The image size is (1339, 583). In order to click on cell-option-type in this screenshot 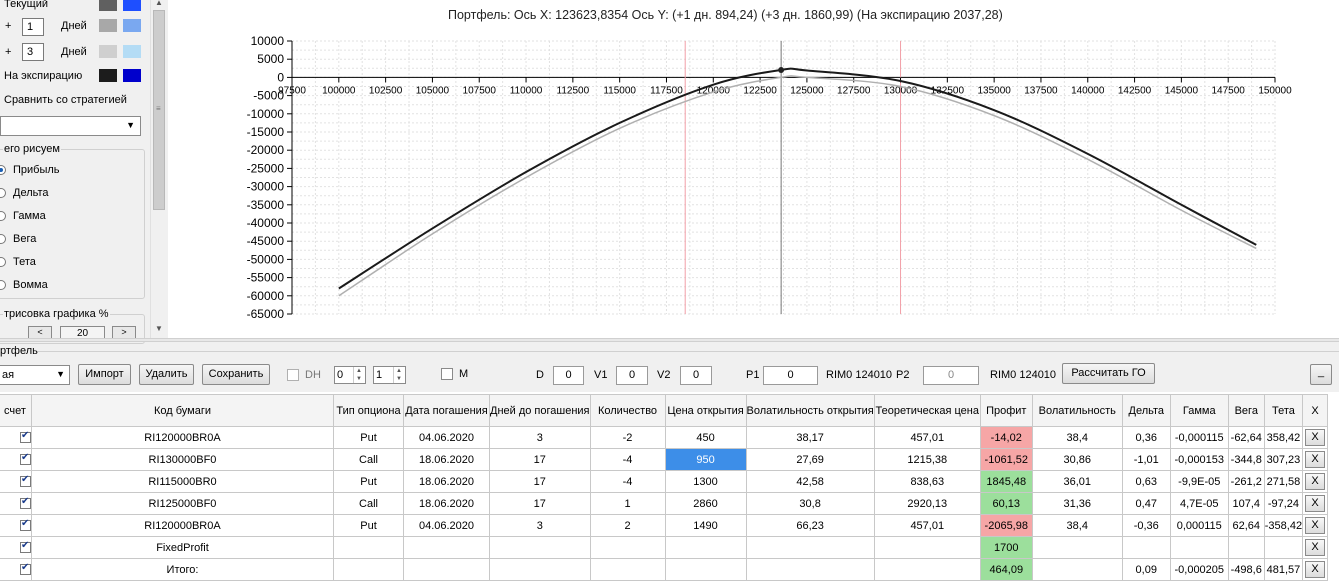, I will do `click(368, 547)`.